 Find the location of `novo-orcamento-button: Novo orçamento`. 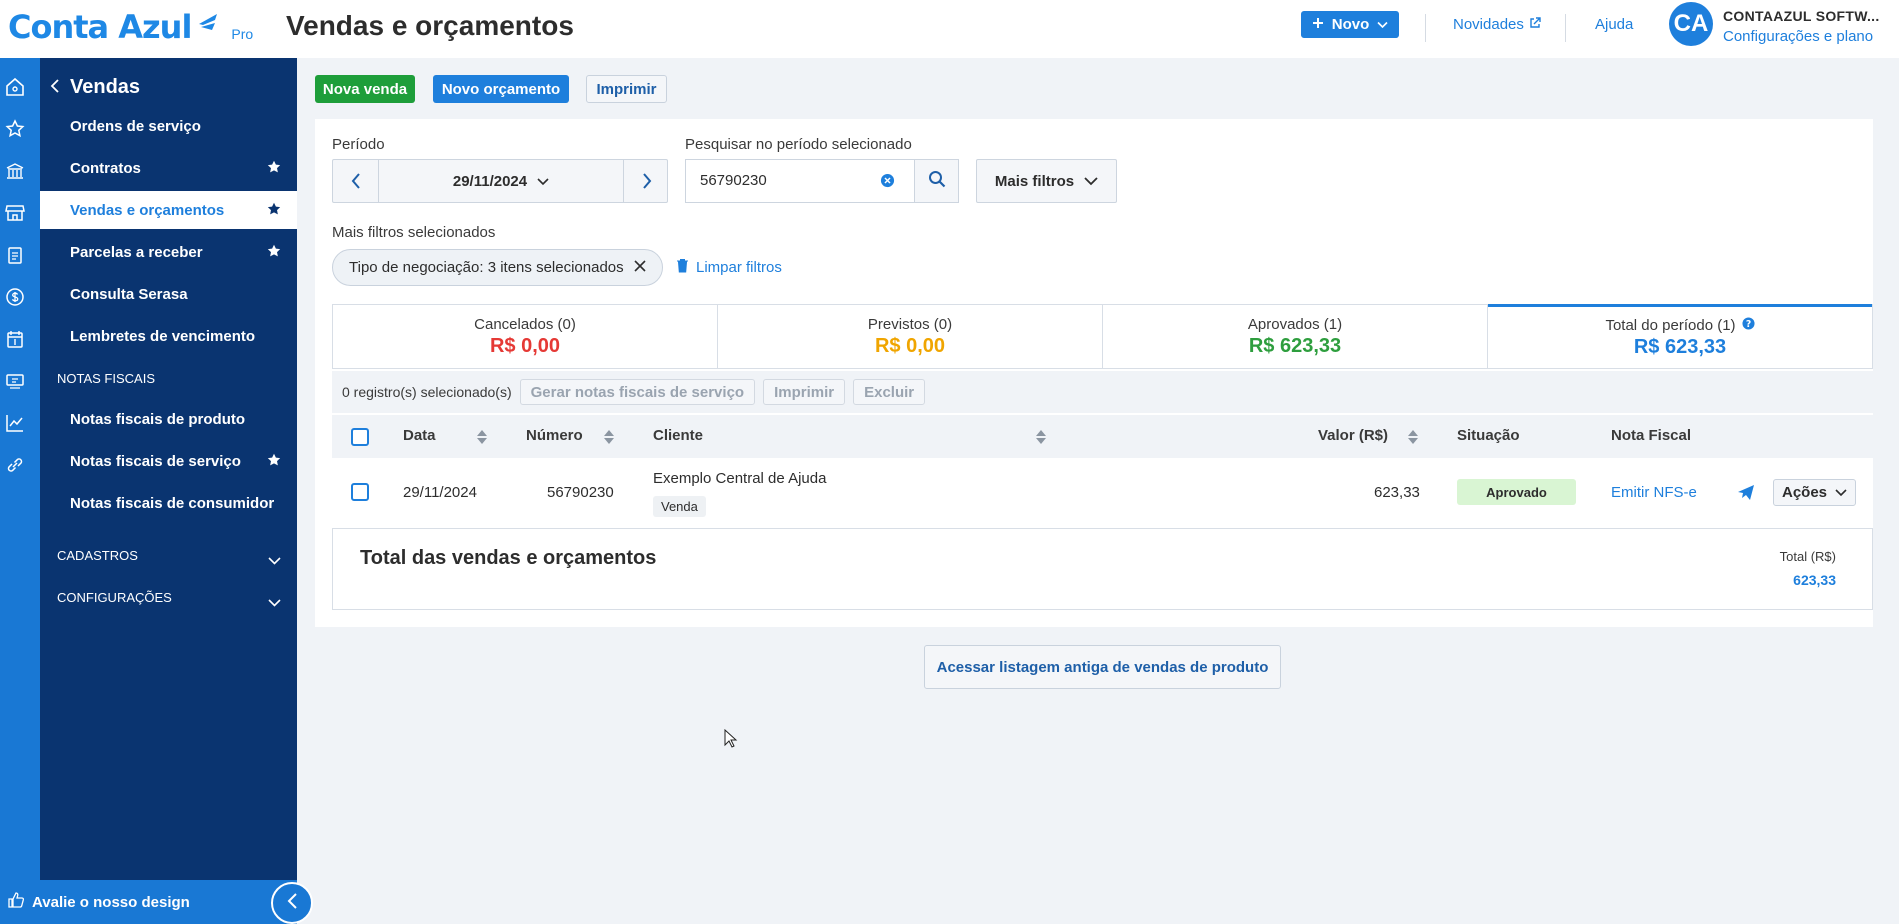

novo-orcamento-button: Novo orçamento is located at coordinates (501, 89).